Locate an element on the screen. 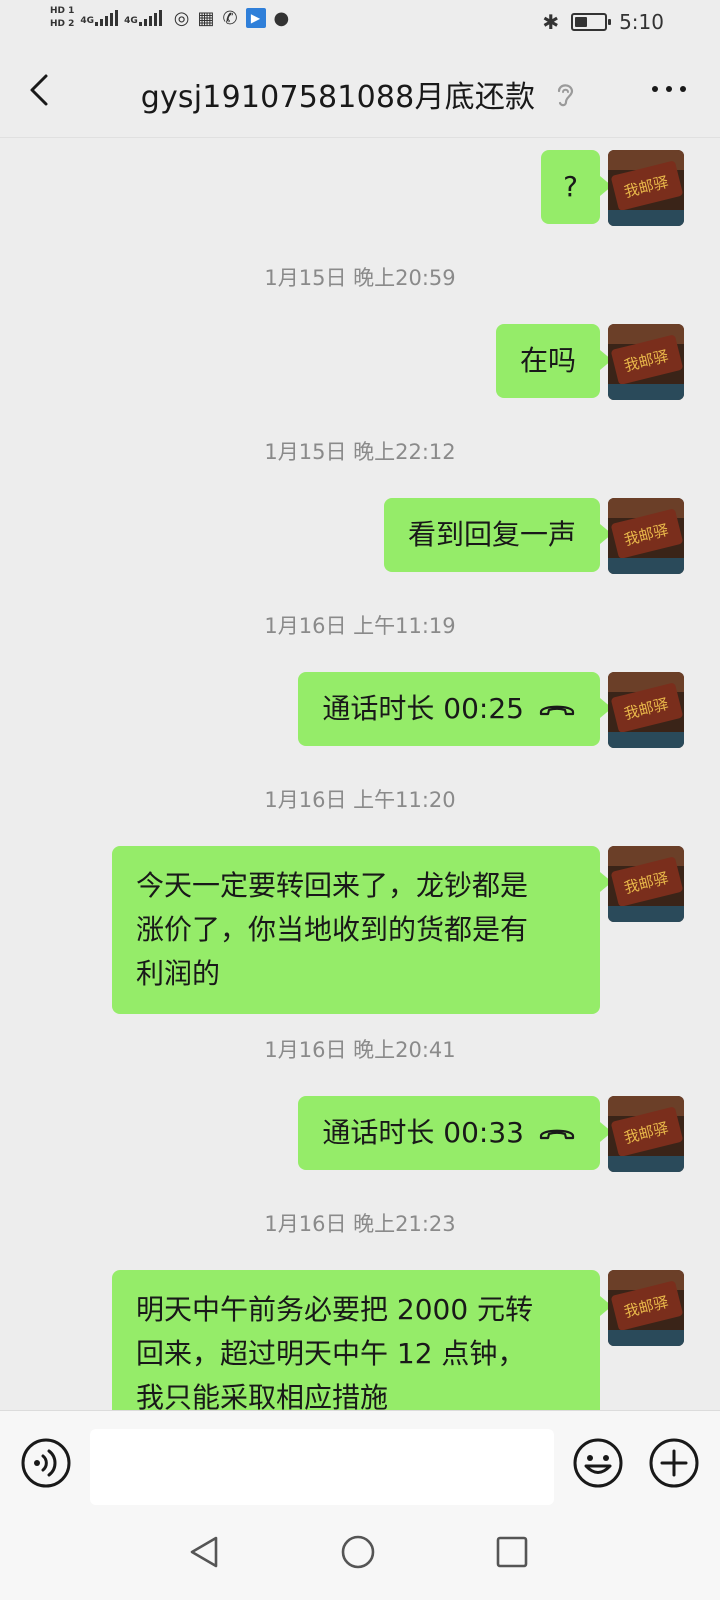 The height and width of the screenshot is (1600, 720). call-duration-text: 通话时长 00:25 is located at coordinates (423, 708).